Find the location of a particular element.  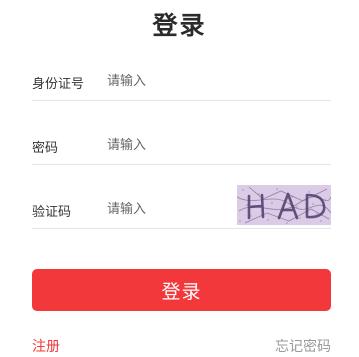

password-row: 密码 is located at coordinates (181, 146).